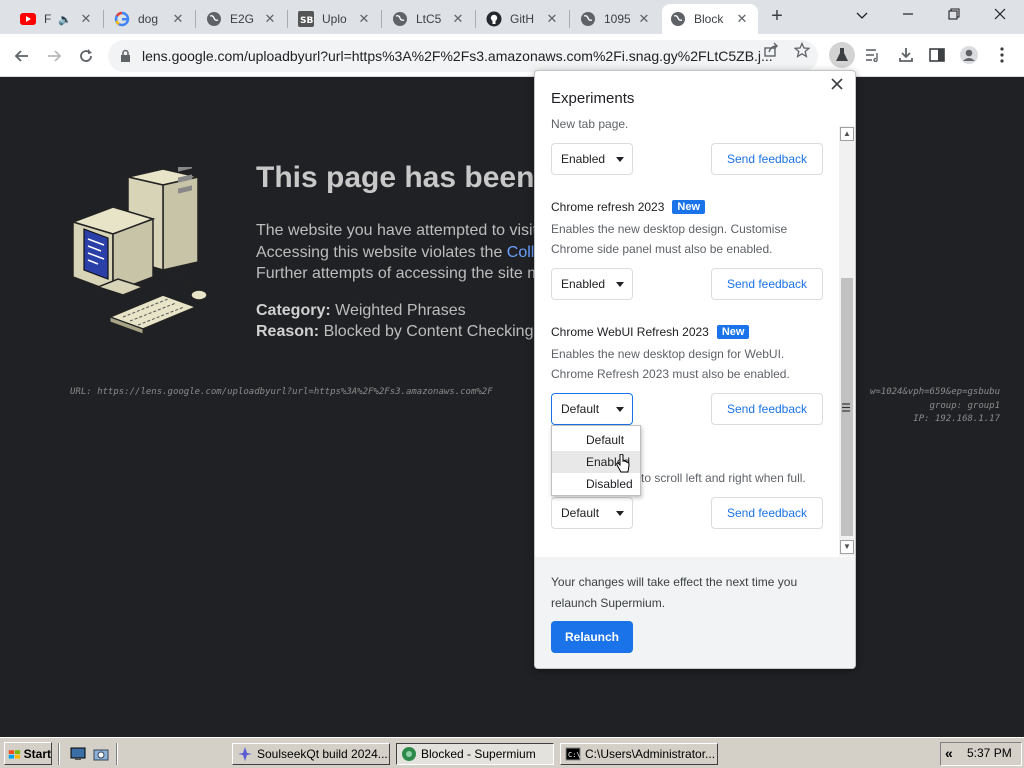 This screenshot has width=1024, height=768. What do you see at coordinates (400, 19) in the screenshot?
I see `globe-icon` at bounding box center [400, 19].